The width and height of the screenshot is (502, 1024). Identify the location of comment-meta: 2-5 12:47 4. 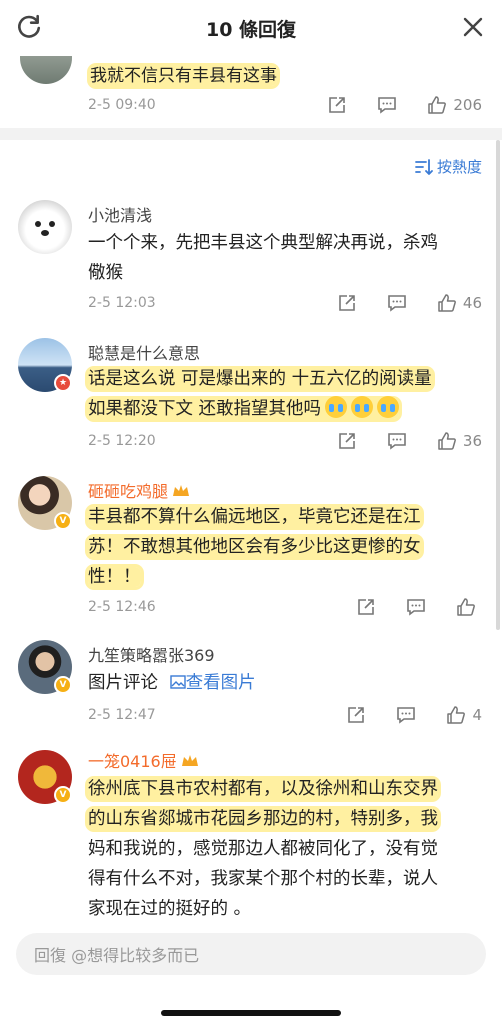
(285, 715).